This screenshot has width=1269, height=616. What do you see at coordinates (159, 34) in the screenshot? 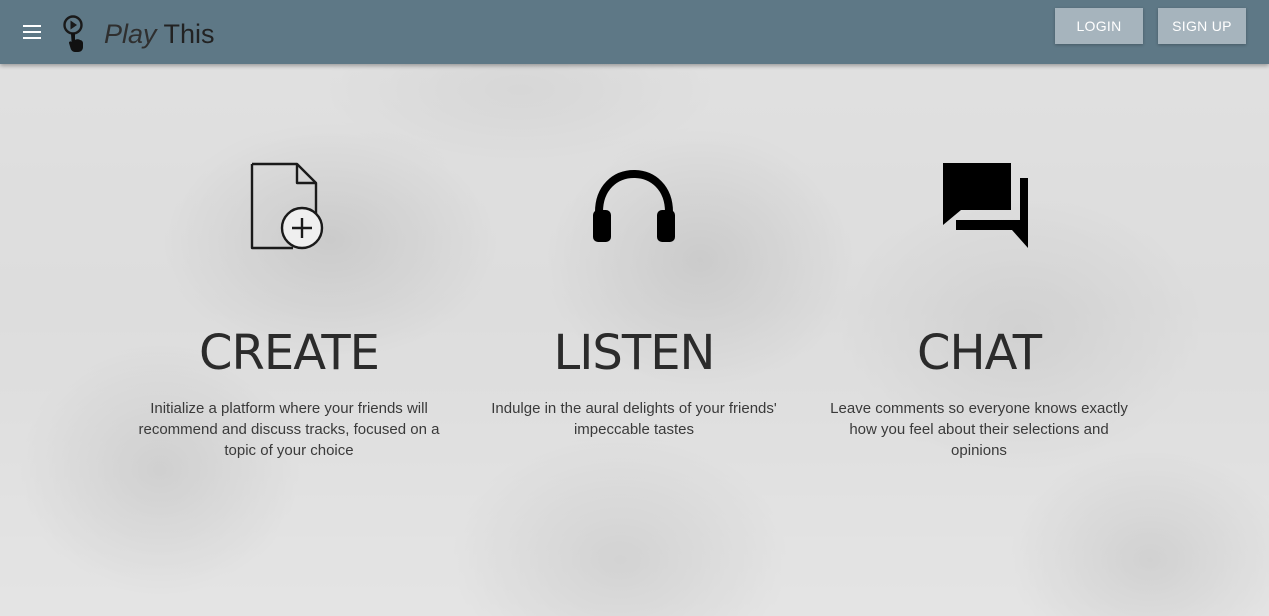
I see `brand-title: Play This` at bounding box center [159, 34].